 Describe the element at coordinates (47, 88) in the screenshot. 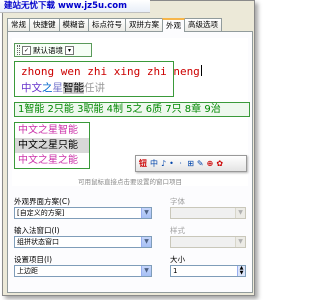

I see `candidate-item: 之` at that location.